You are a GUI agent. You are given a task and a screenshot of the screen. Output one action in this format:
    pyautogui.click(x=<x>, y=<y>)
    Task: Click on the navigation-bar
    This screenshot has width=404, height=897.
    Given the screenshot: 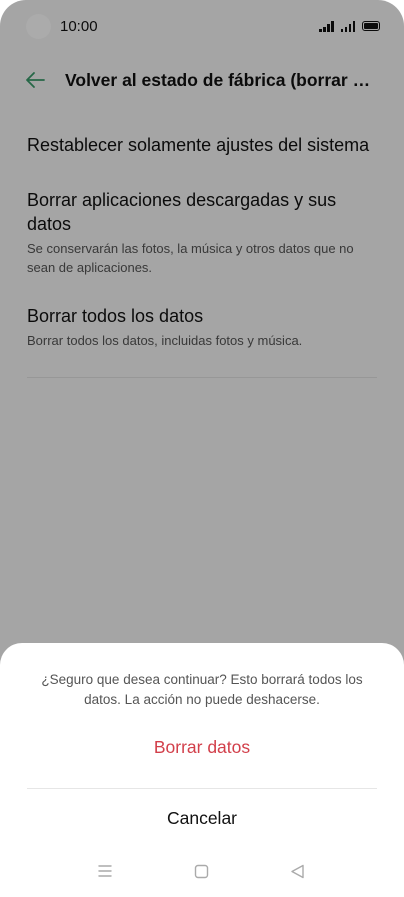 What is the action you would take?
    pyautogui.click(x=202, y=872)
    